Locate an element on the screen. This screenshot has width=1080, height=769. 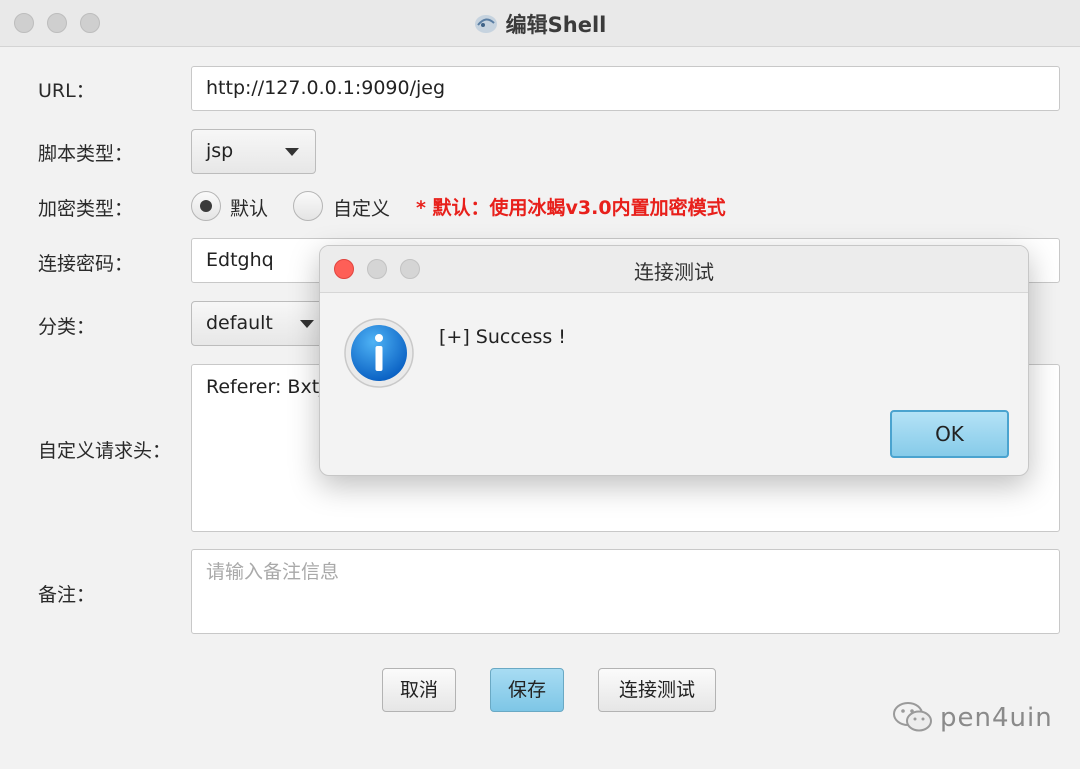
window-title: 编辑Shell is located at coordinates (556, 25).